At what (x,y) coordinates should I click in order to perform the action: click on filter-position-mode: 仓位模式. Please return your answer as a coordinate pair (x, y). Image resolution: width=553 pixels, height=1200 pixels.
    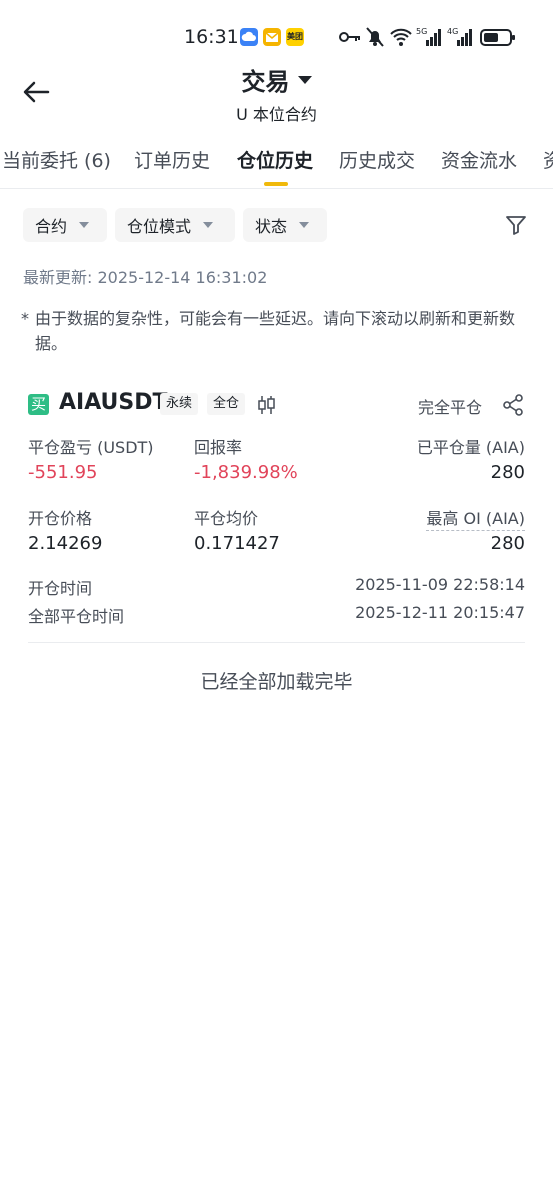
    Looking at the image, I should click on (175, 225).